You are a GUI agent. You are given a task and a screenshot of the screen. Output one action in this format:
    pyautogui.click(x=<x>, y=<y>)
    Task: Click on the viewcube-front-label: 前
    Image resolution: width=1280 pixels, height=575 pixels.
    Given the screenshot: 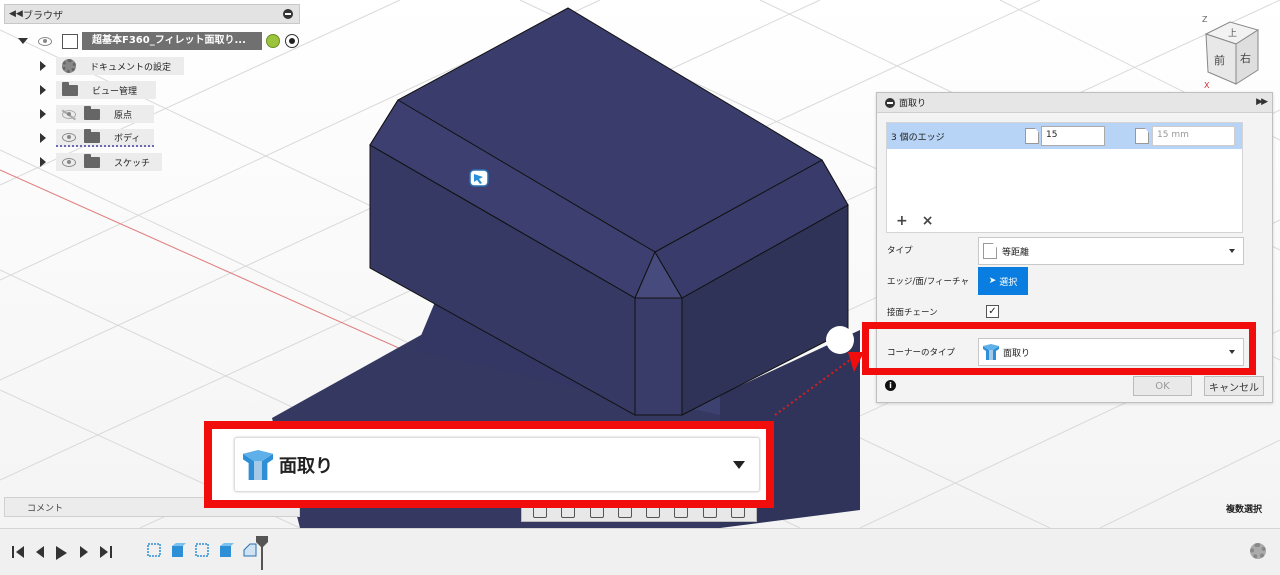 What is the action you would take?
    pyautogui.click(x=1219, y=60)
    